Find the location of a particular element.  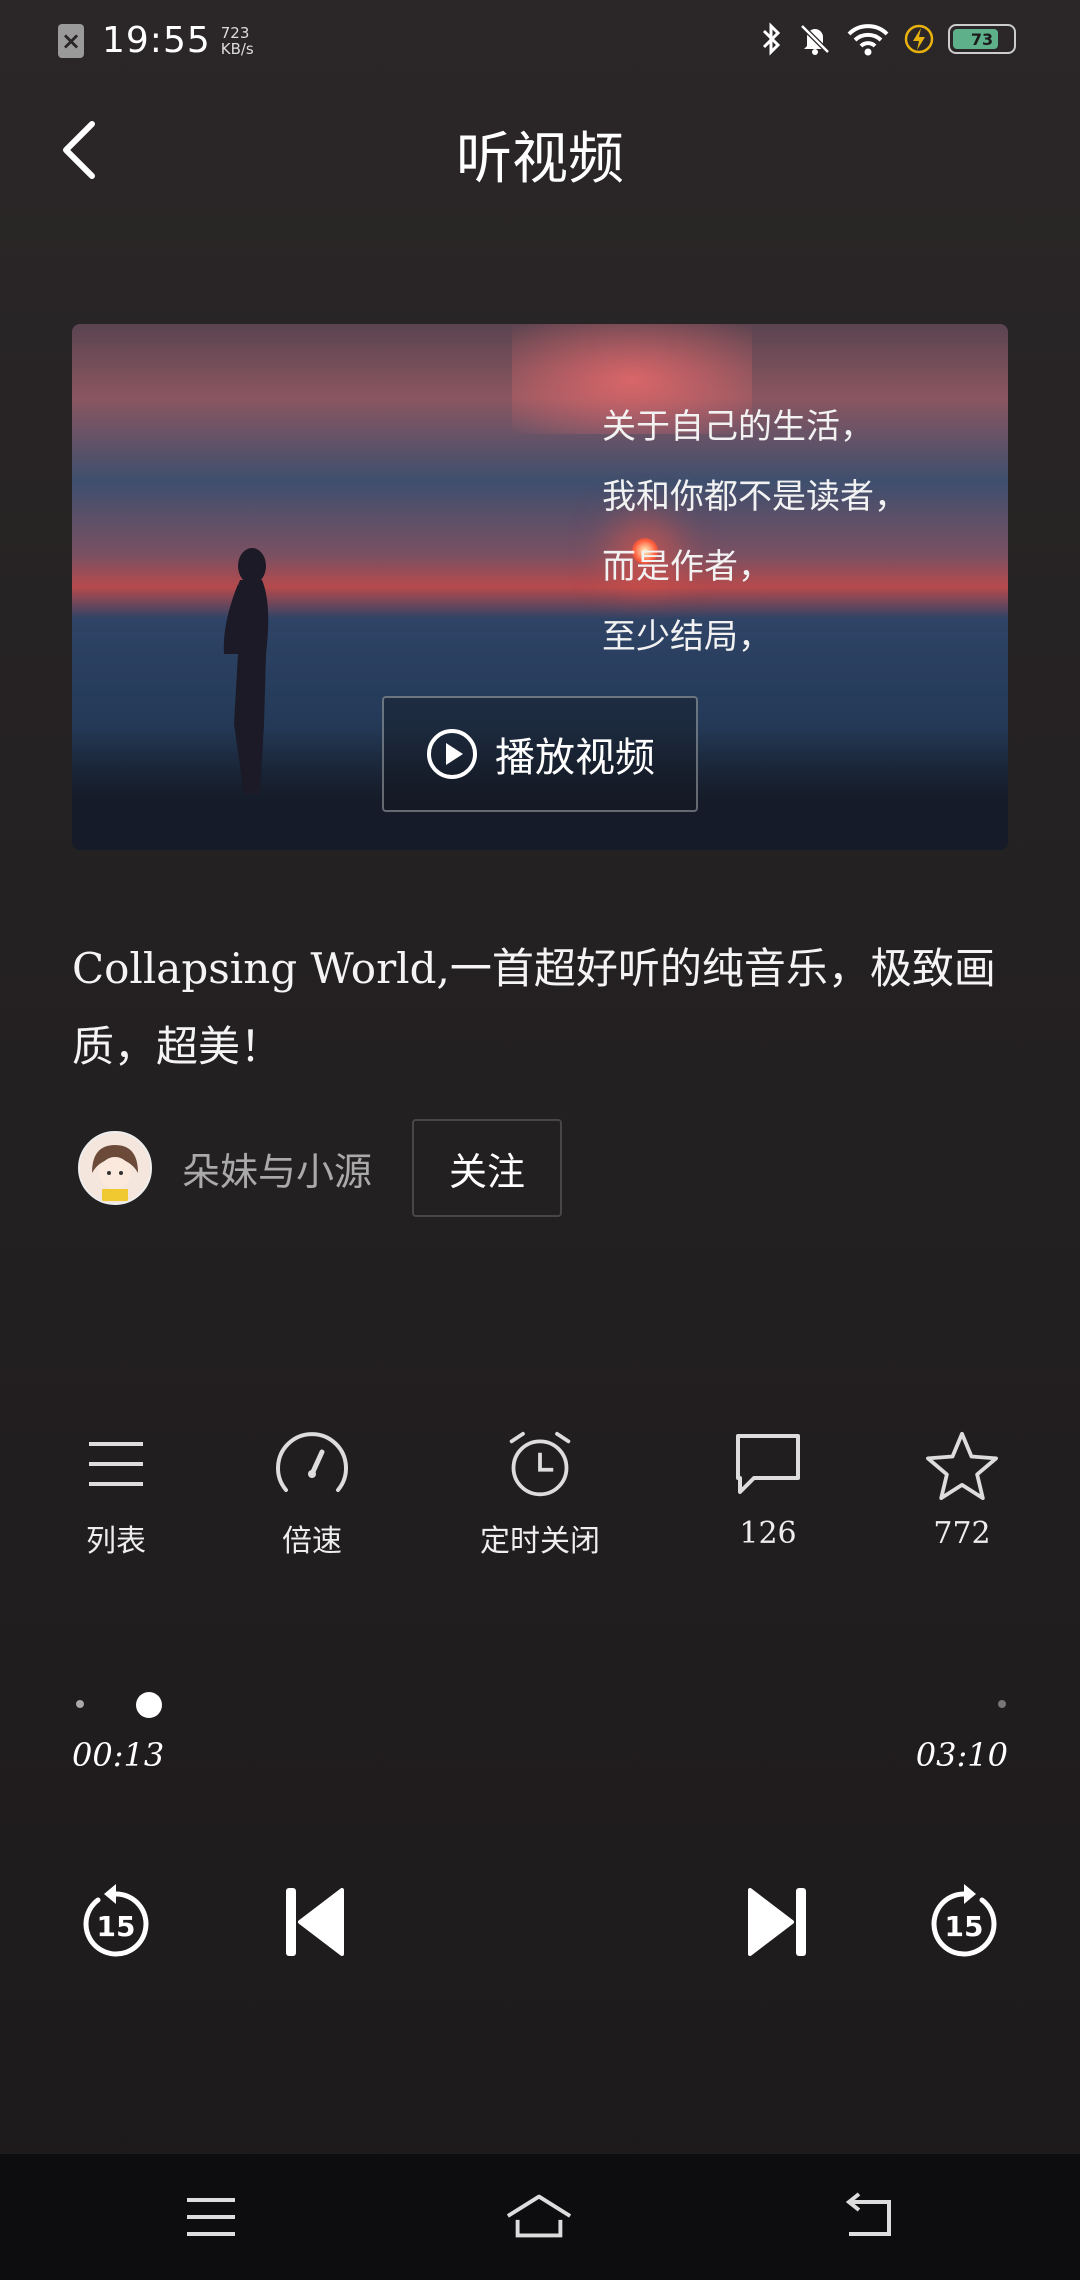

next-button is located at coordinates (780, 1922).